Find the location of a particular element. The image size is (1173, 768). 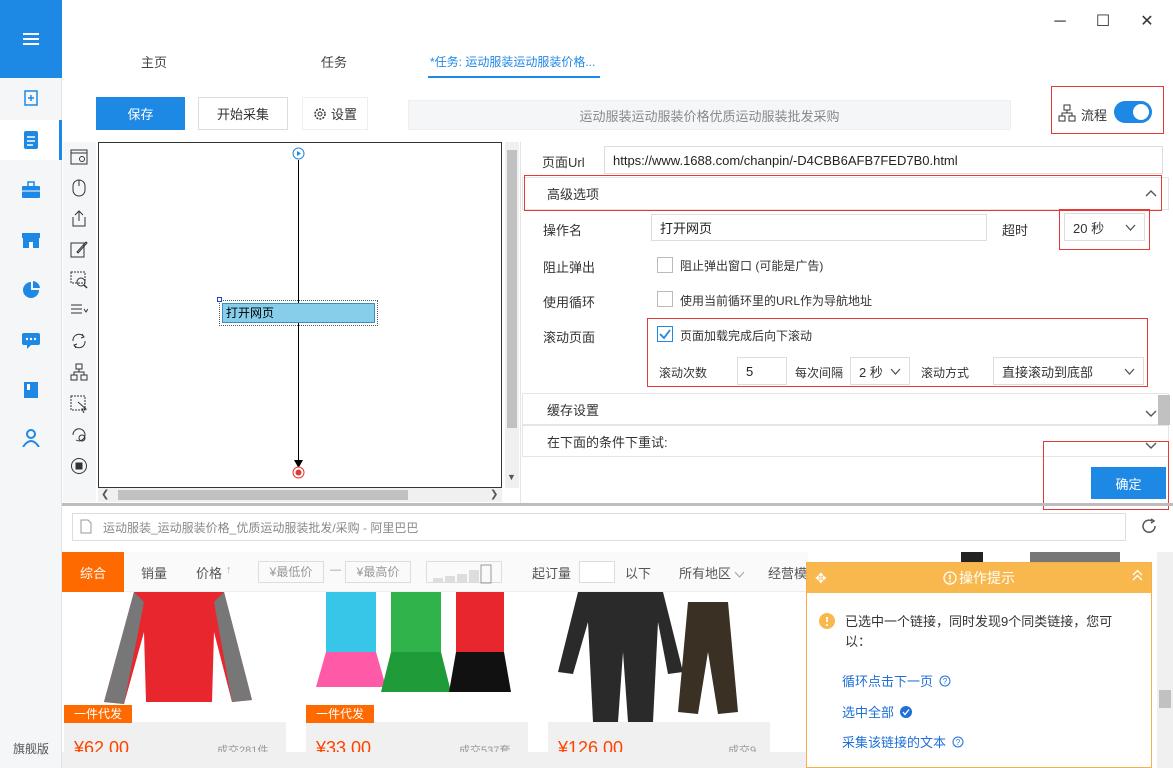

mouse-hover-tool-icon is located at coordinates (79, 404).